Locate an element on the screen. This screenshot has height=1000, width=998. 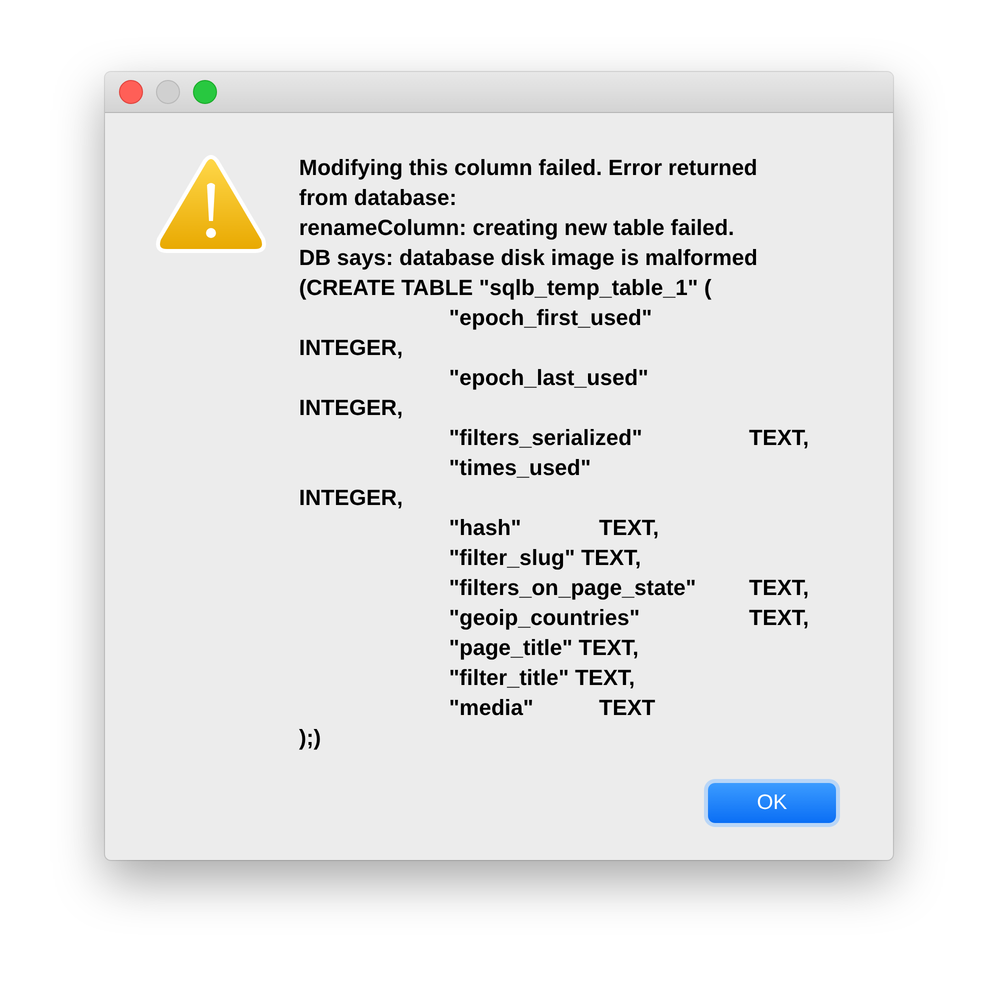
message-line: "geoip_countries" TEXT, is located at coordinates (628, 618).